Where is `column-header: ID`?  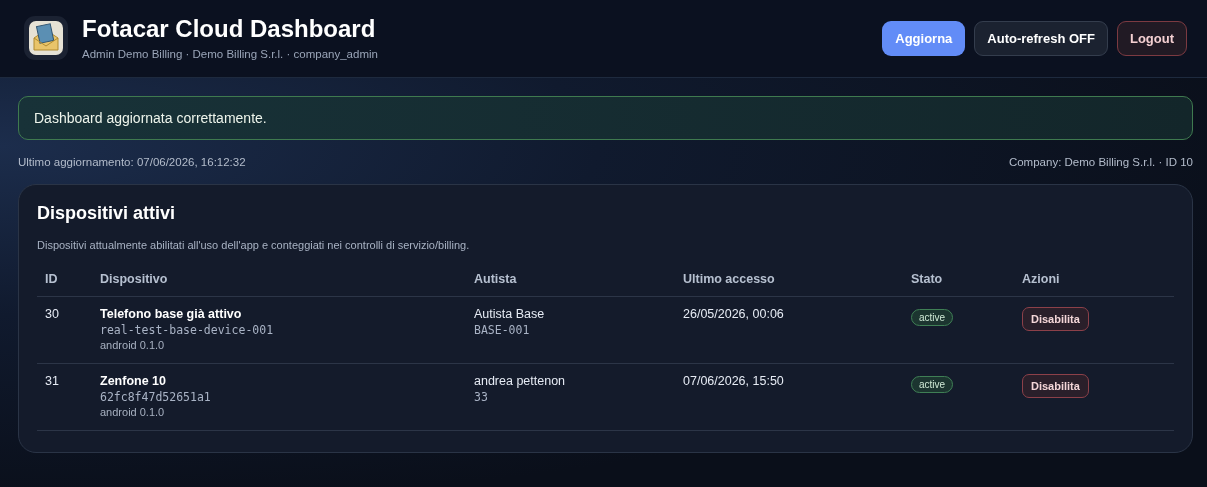
column-header: ID is located at coordinates (64, 280).